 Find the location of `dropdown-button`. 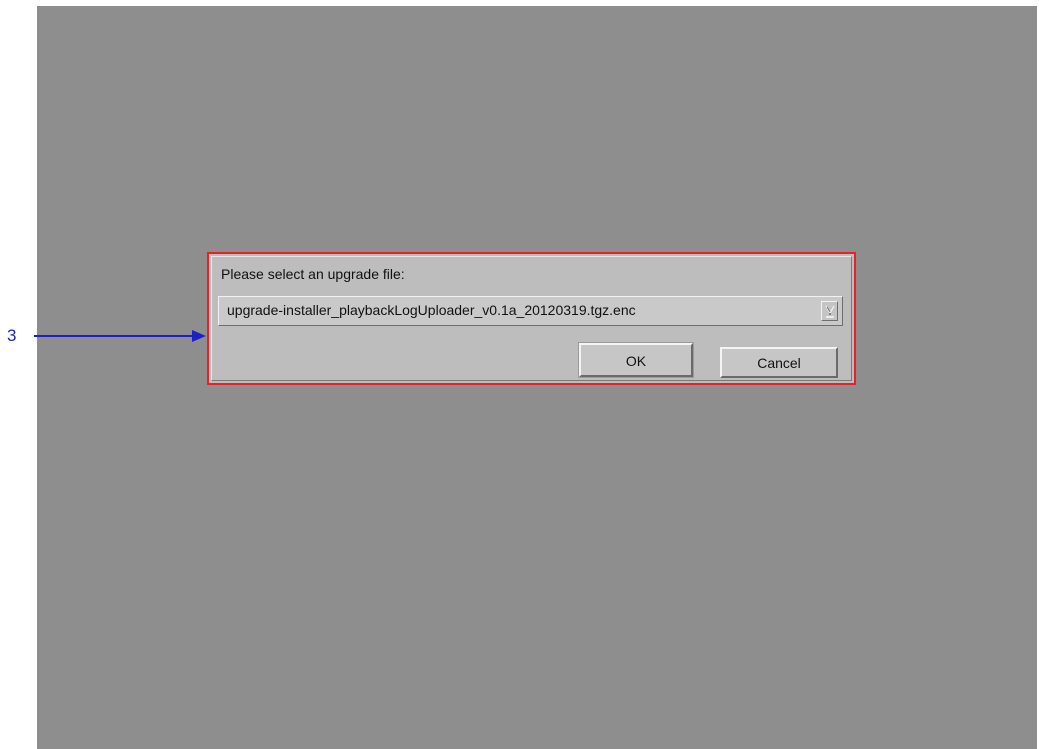

dropdown-button is located at coordinates (829, 311).